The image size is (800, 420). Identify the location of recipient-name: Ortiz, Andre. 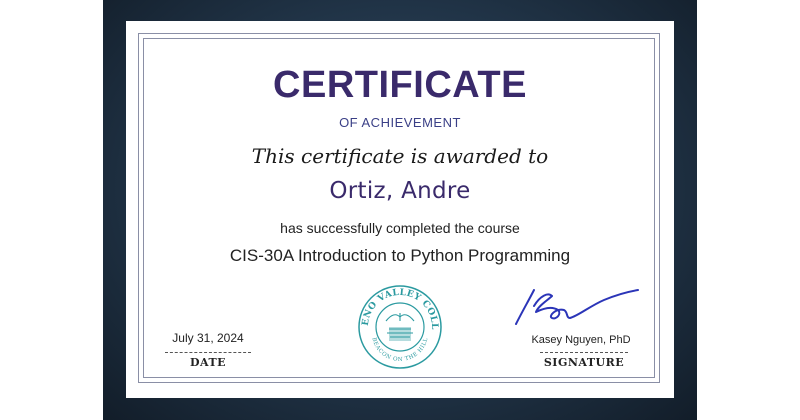
(400, 191).